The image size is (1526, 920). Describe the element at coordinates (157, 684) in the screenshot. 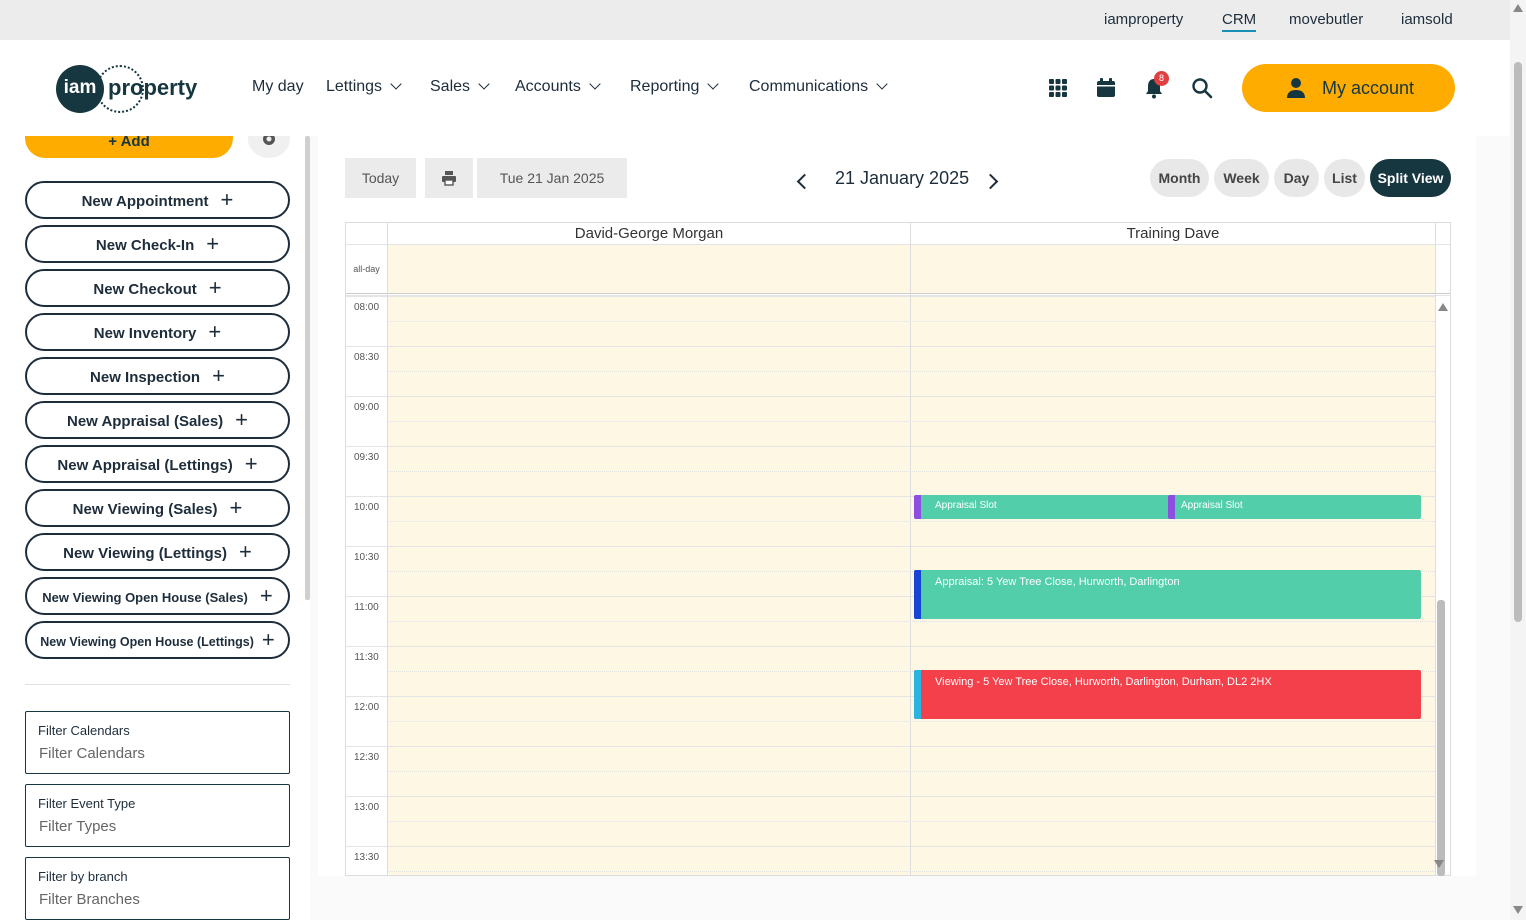

I see `sidebar-divider` at that location.